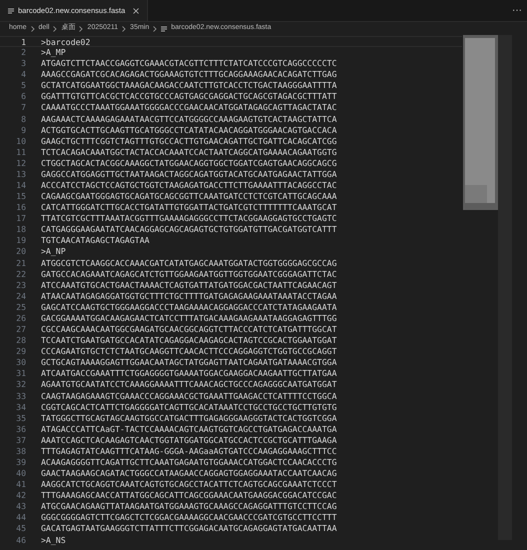 The image size is (527, 550). Describe the element at coordinates (20, 340) in the screenshot. I see `line-number: 28` at that location.